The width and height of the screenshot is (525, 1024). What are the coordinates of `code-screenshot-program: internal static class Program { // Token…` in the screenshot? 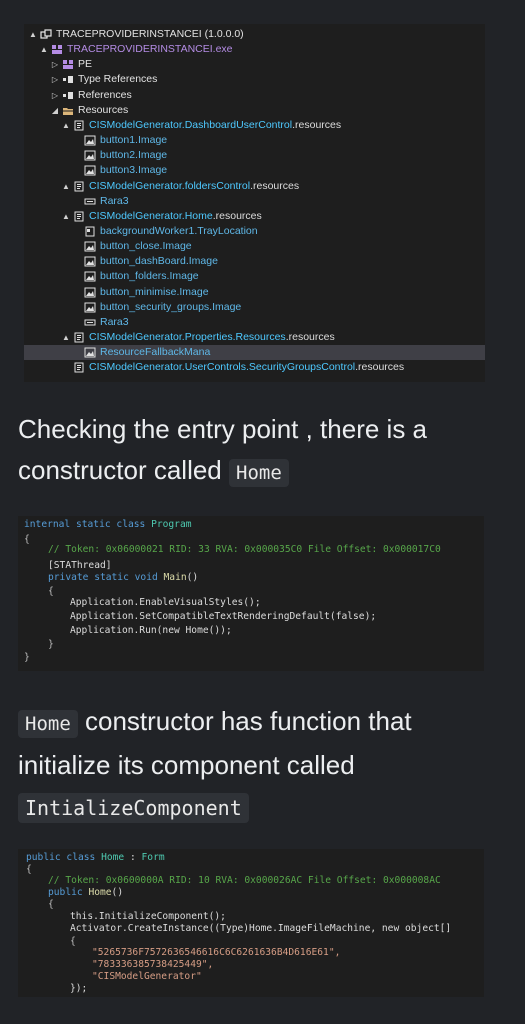 It's located at (251, 593).